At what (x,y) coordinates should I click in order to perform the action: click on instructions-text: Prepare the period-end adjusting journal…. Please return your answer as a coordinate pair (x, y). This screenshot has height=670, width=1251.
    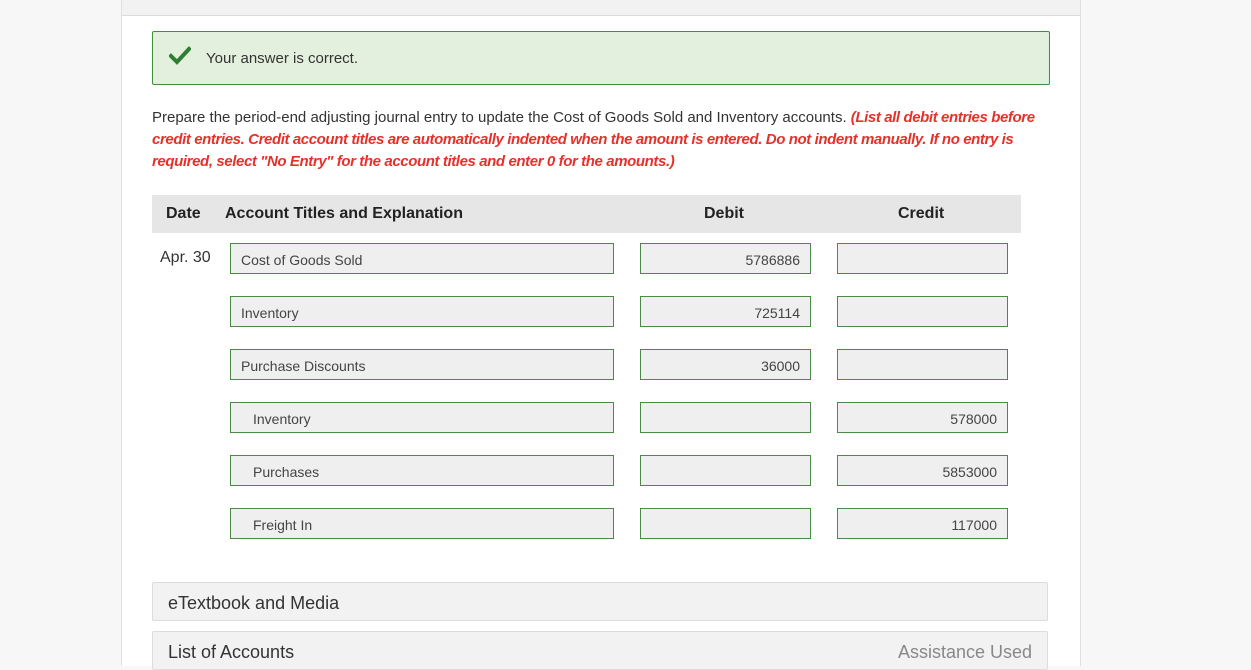
    Looking at the image, I should click on (499, 117).